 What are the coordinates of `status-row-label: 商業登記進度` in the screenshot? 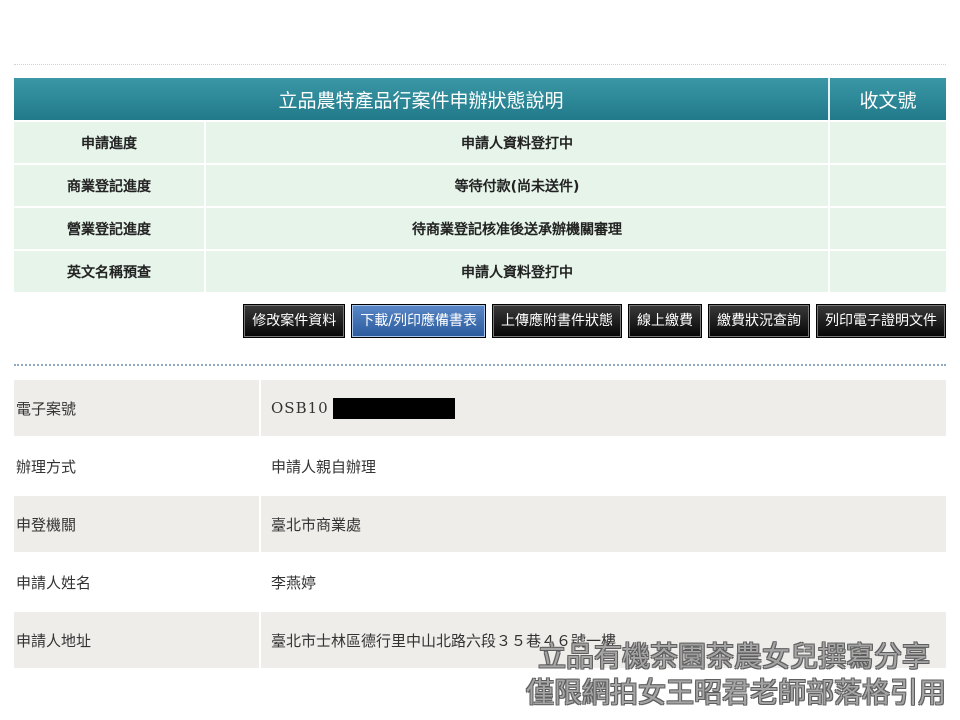 It's located at (110, 184).